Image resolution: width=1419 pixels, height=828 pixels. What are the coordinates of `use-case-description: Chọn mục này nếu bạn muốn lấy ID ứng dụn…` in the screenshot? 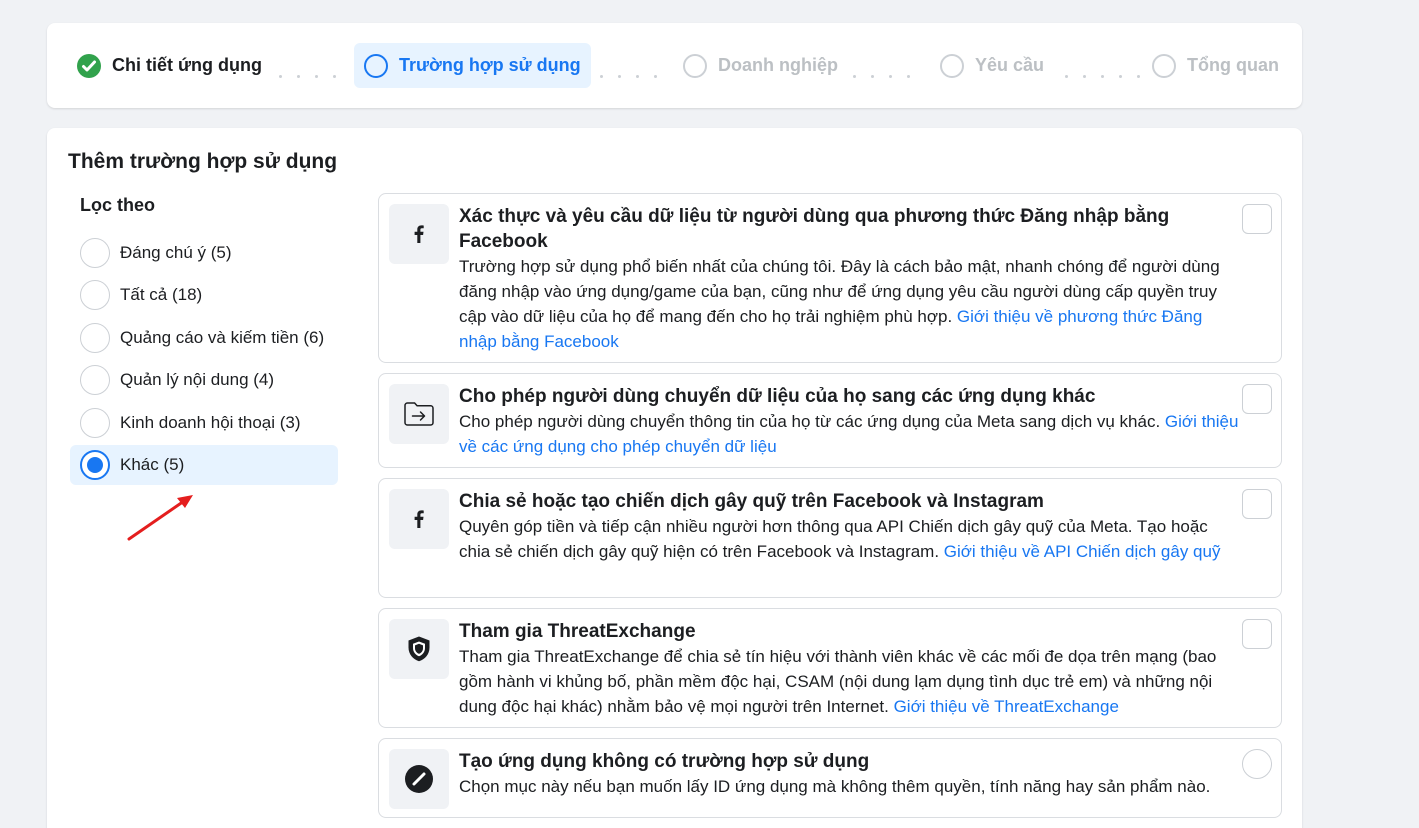 It's located at (835, 786).